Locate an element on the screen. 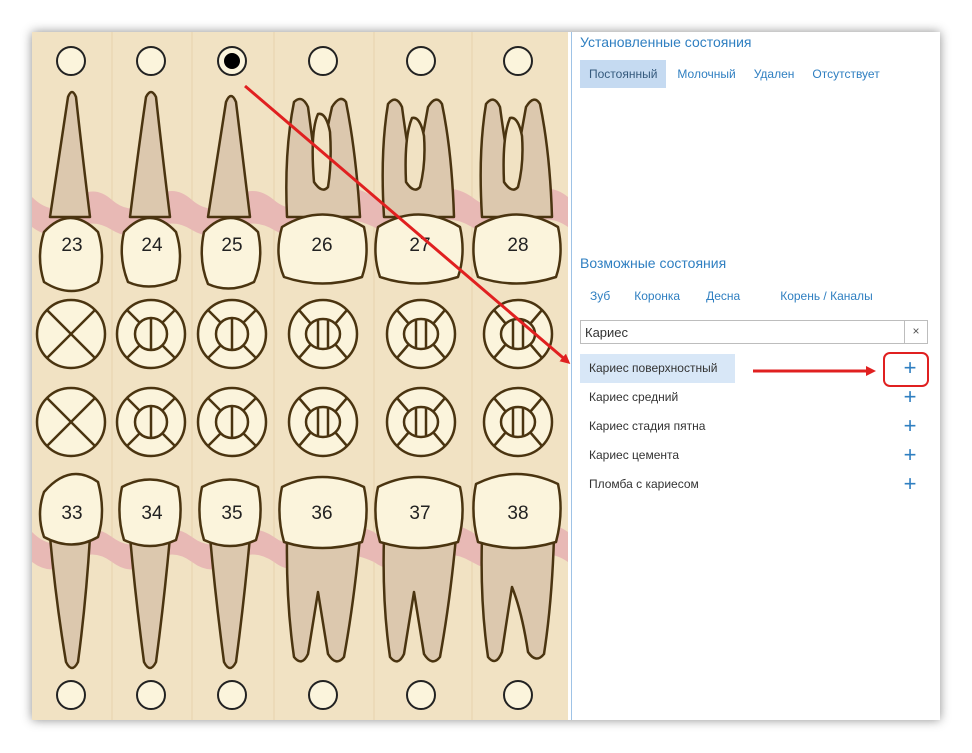  tab-milk: Молочный is located at coordinates (706, 74).